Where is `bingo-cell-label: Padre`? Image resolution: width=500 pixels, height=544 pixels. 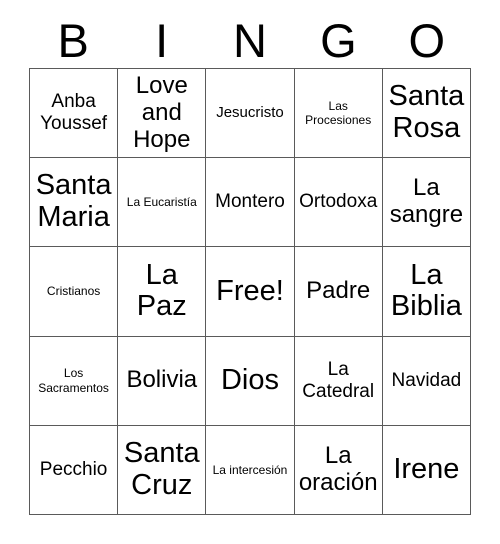 bingo-cell-label: Padre is located at coordinates (338, 291).